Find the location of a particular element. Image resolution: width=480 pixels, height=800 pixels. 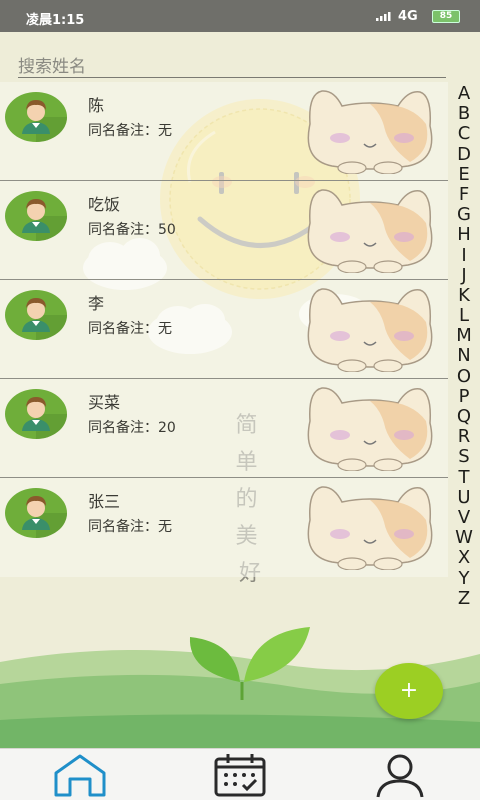

index-letter-c: C is located at coordinates (464, 134).